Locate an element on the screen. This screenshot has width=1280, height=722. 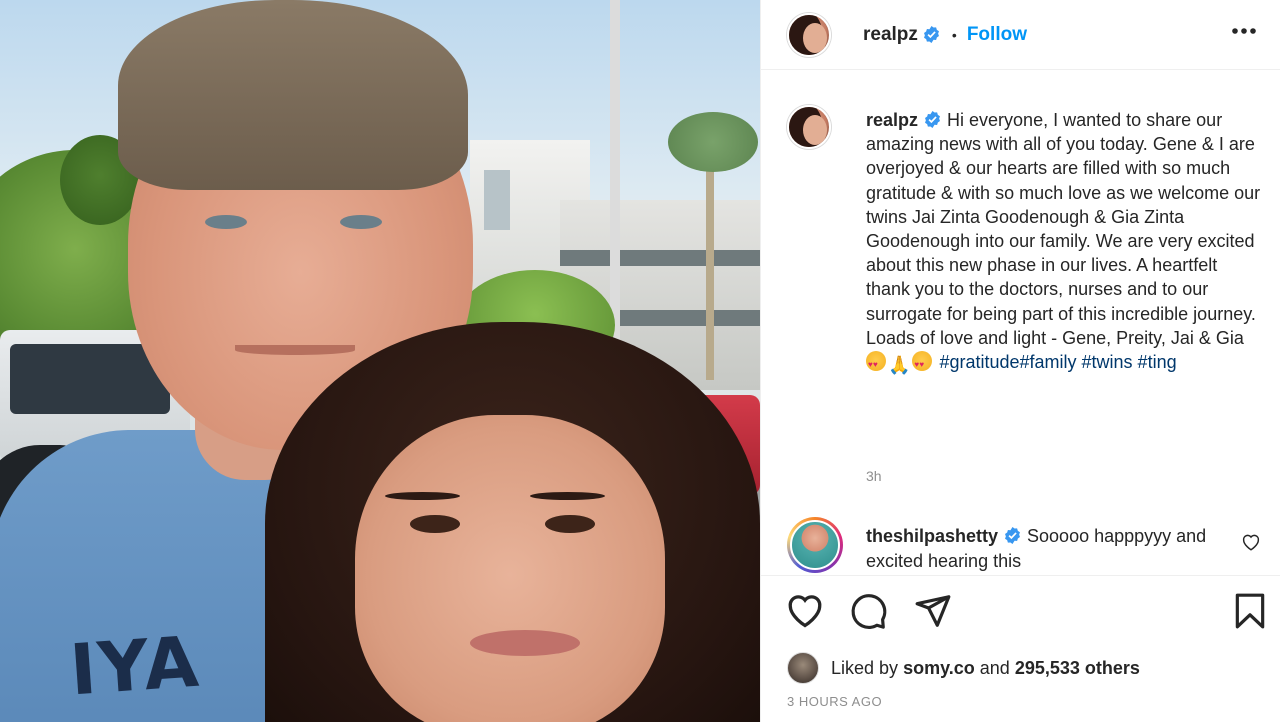
comment-like-heart-icon is located at coordinates (1251, 542).